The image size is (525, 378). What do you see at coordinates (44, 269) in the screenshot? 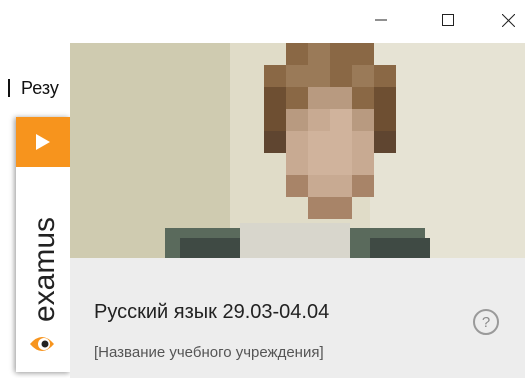
I see `brand-text: examus` at bounding box center [44, 269].